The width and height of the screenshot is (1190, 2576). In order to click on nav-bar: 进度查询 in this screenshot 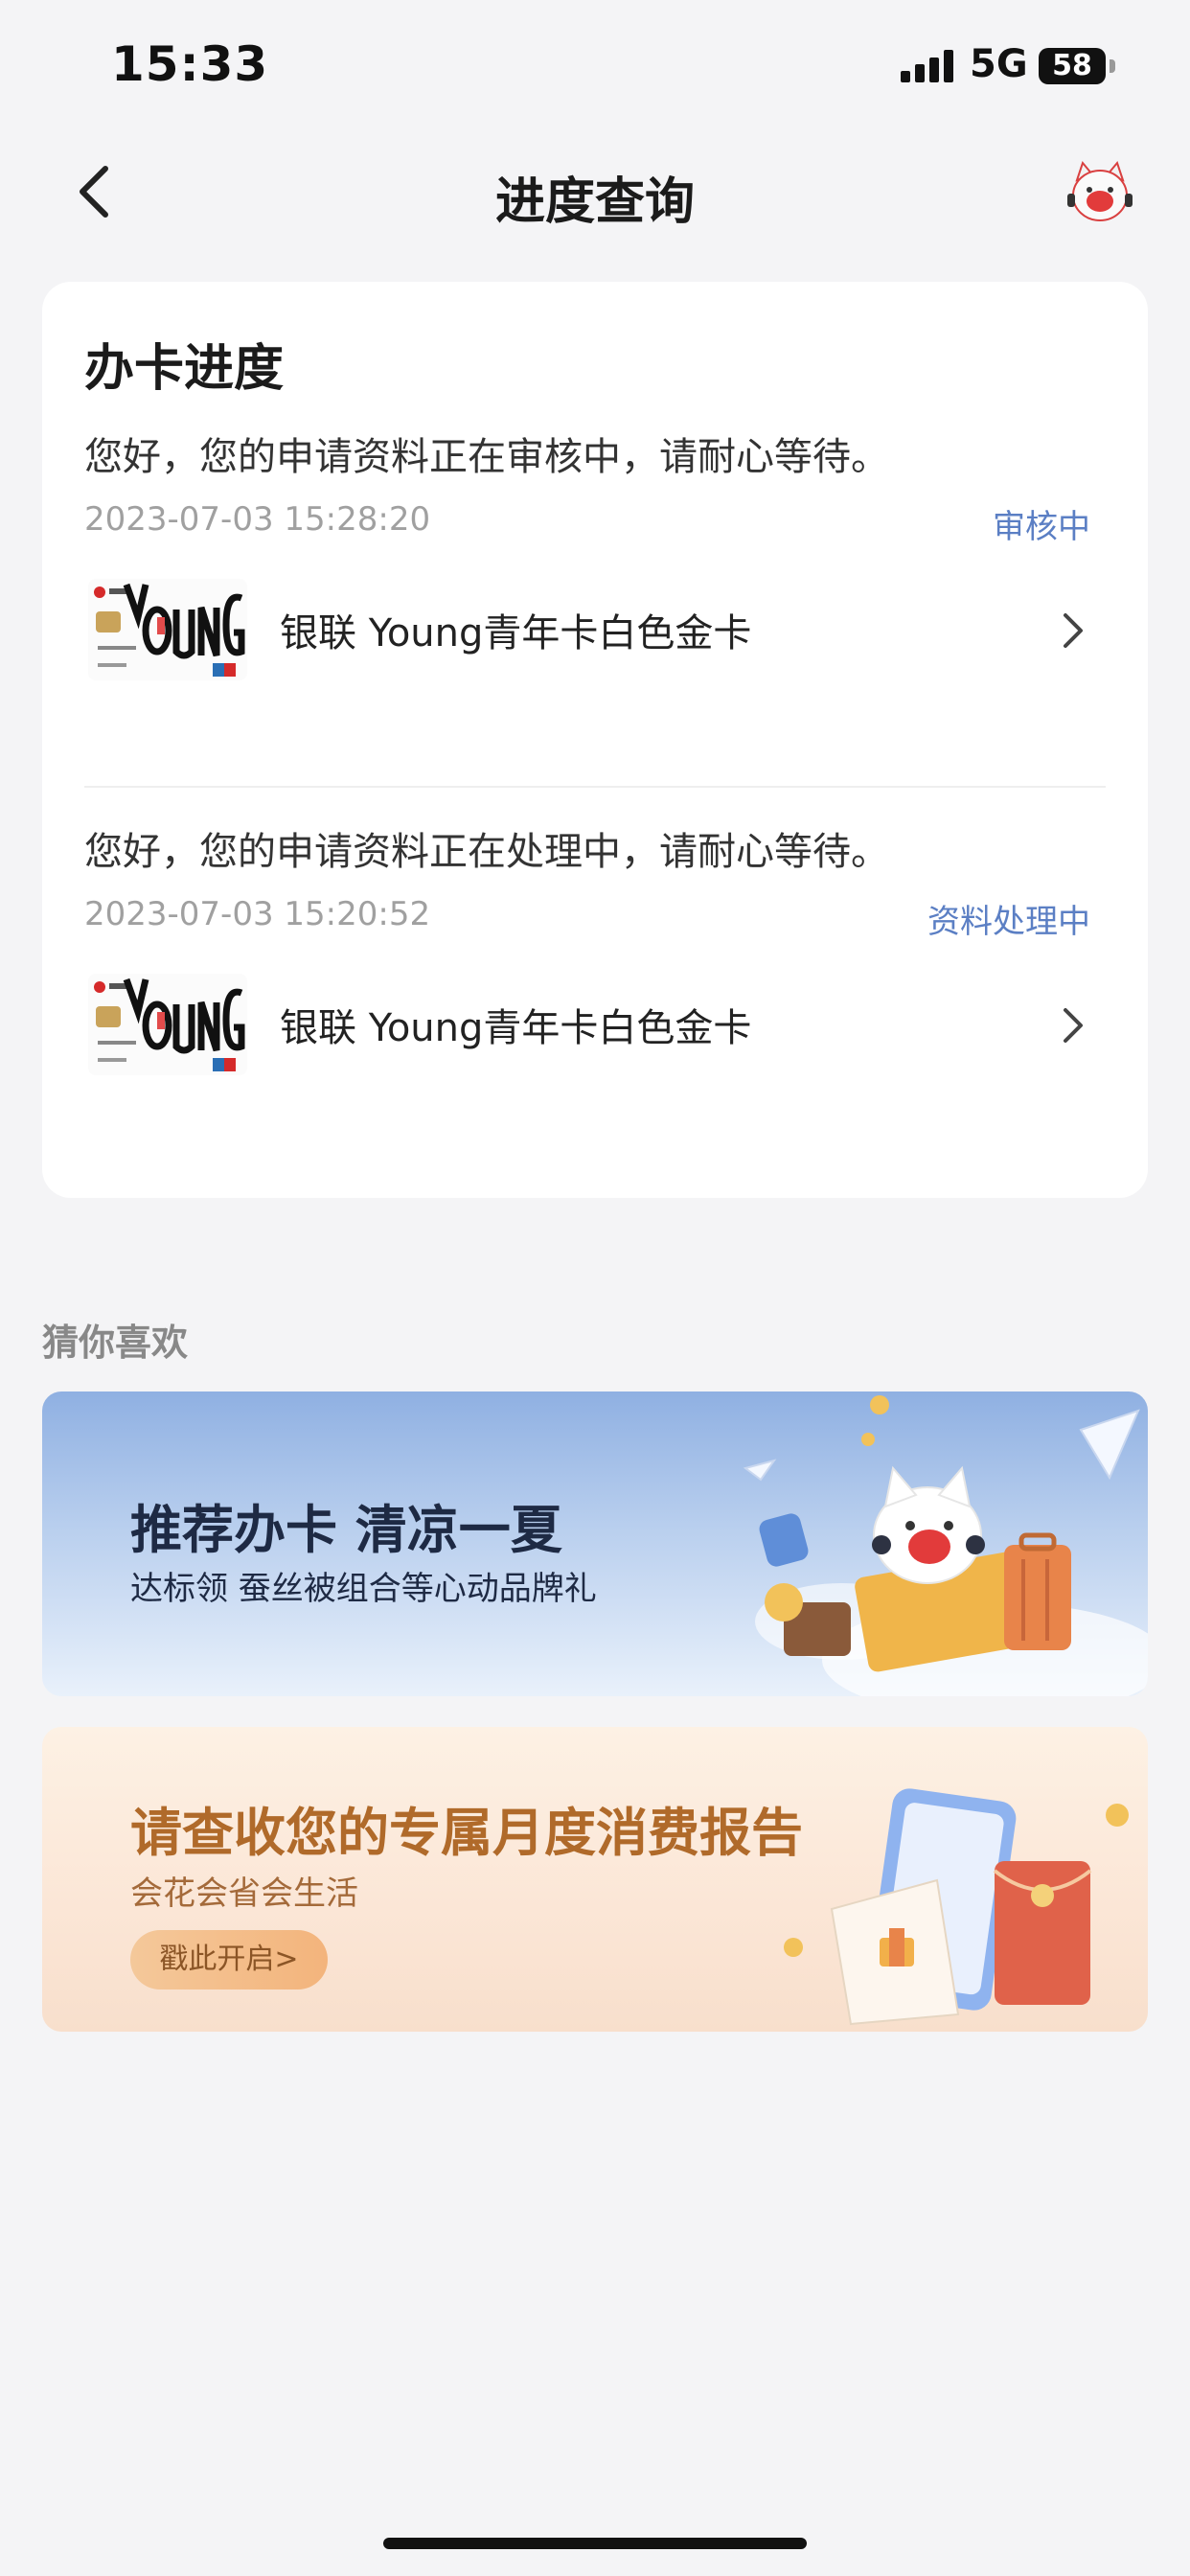, I will do `click(595, 191)`.